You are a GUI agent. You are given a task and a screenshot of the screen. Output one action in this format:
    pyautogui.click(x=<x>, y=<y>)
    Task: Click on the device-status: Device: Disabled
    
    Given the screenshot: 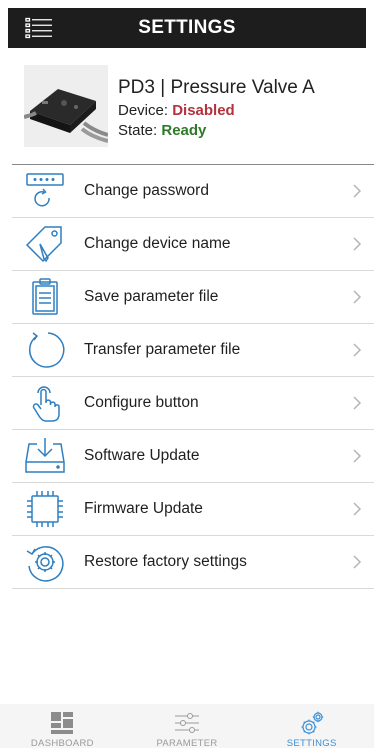 What is the action you would take?
    pyautogui.click(x=176, y=110)
    